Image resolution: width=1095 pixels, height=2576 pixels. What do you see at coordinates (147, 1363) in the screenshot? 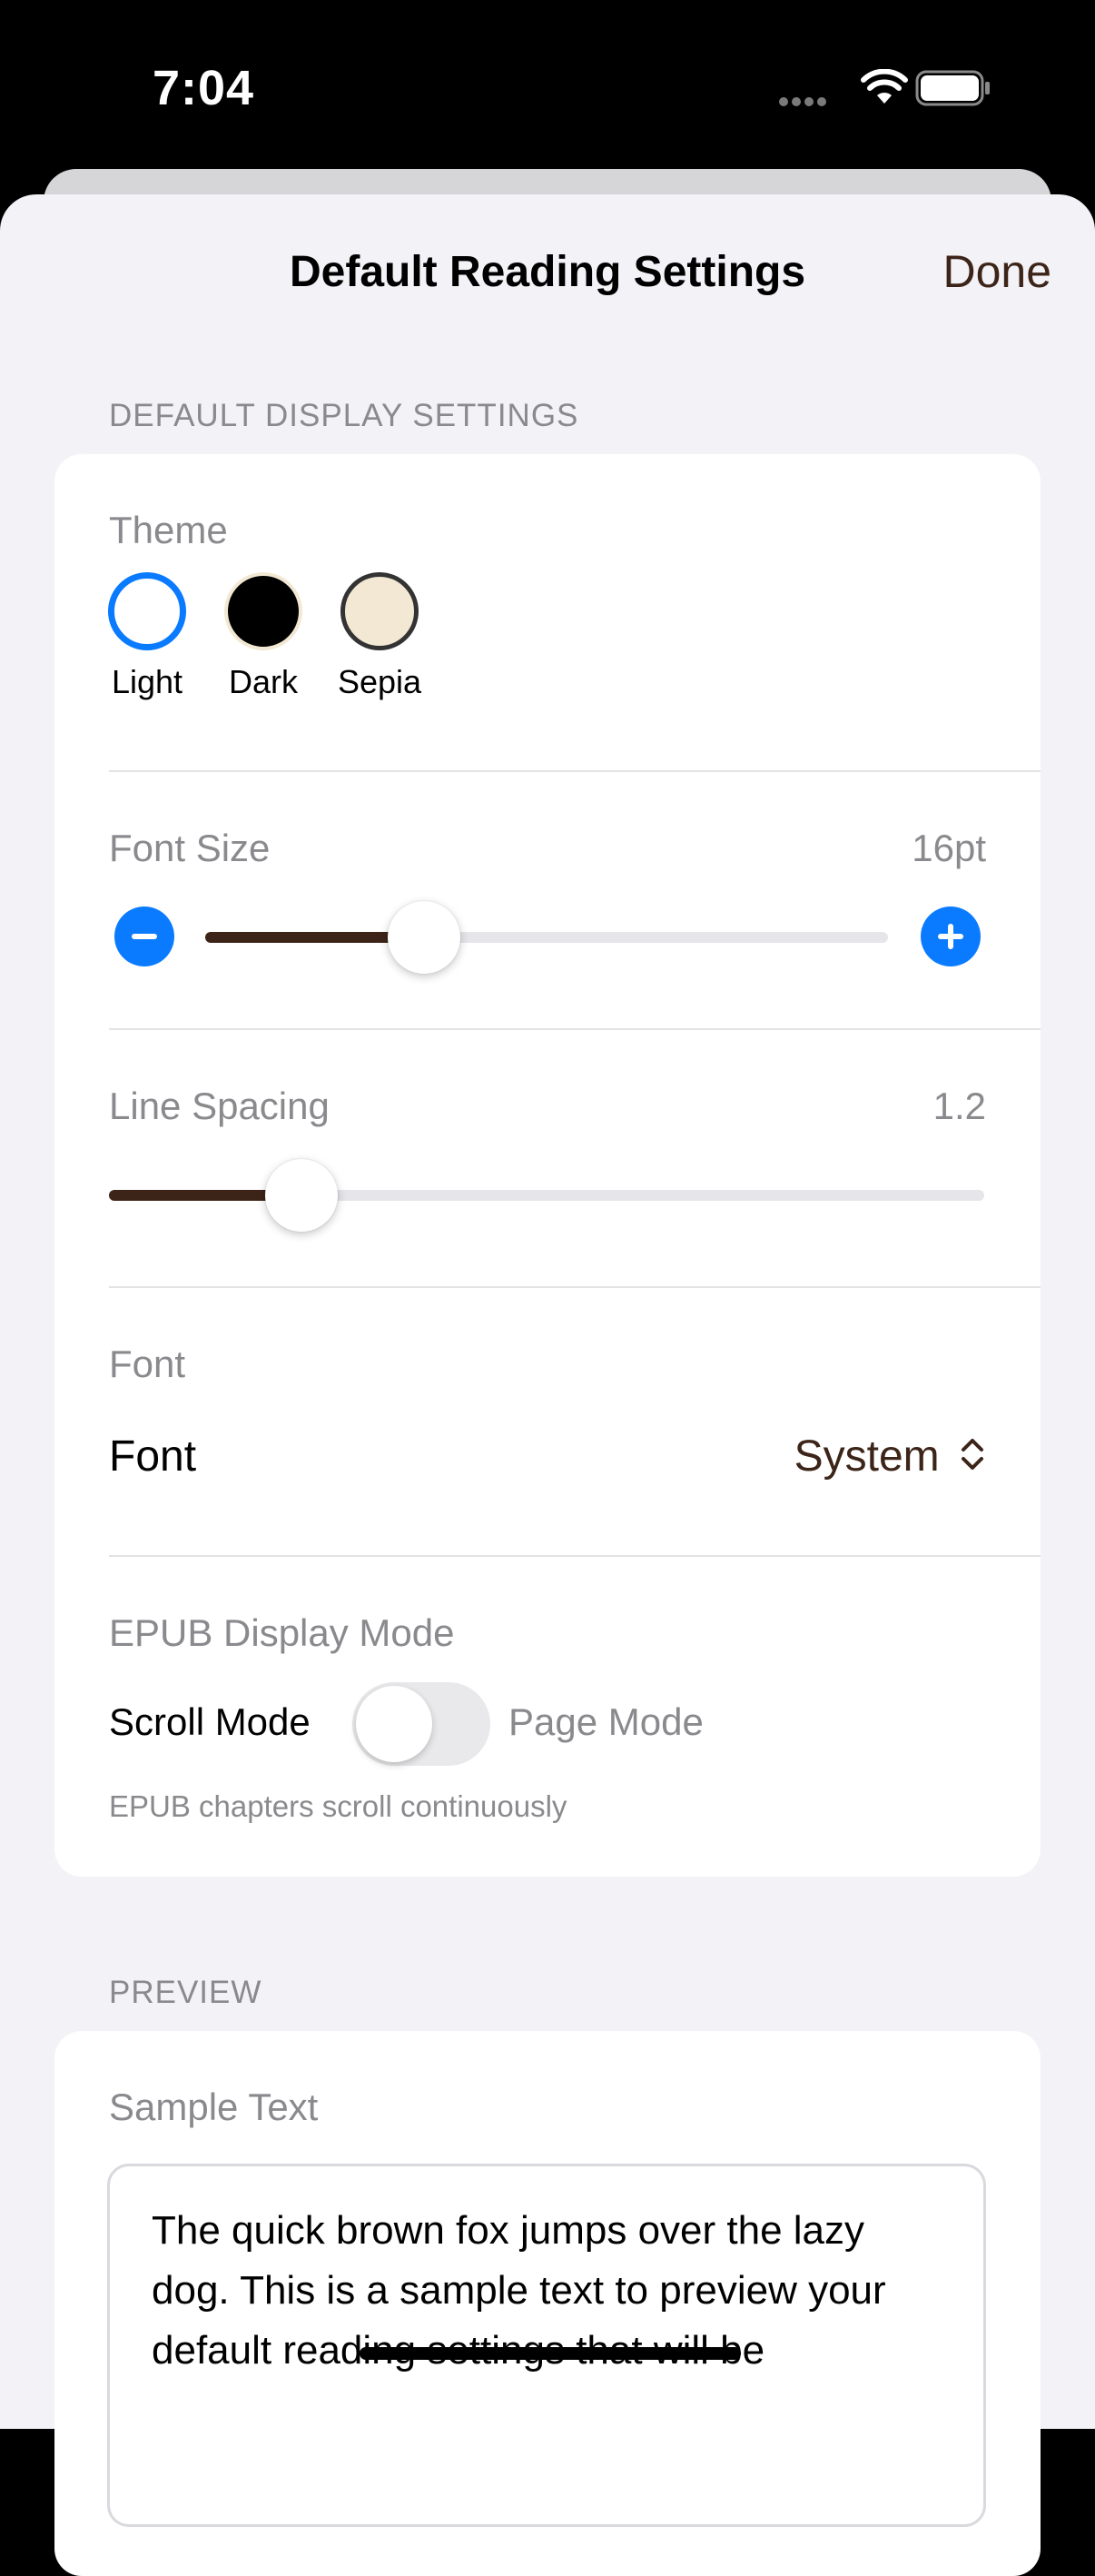
I see `font-section-label: Font` at bounding box center [147, 1363].